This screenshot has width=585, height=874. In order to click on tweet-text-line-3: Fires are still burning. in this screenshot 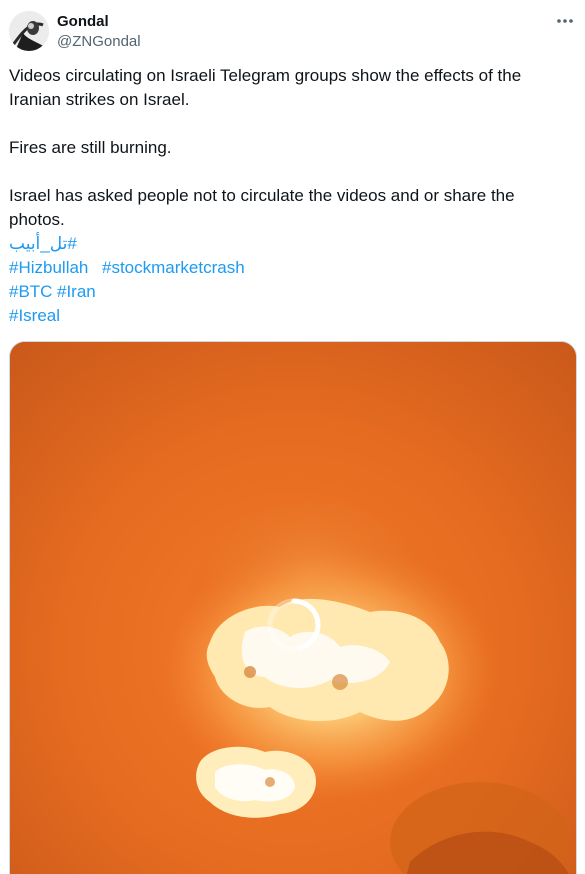, I will do `click(90, 147)`.